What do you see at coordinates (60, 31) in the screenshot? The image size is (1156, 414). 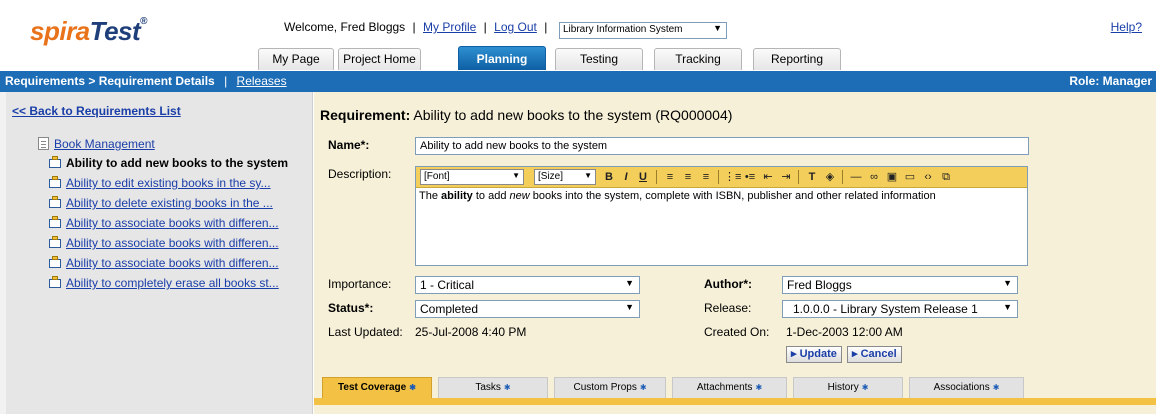 I see `logo-part-spira: spira` at bounding box center [60, 31].